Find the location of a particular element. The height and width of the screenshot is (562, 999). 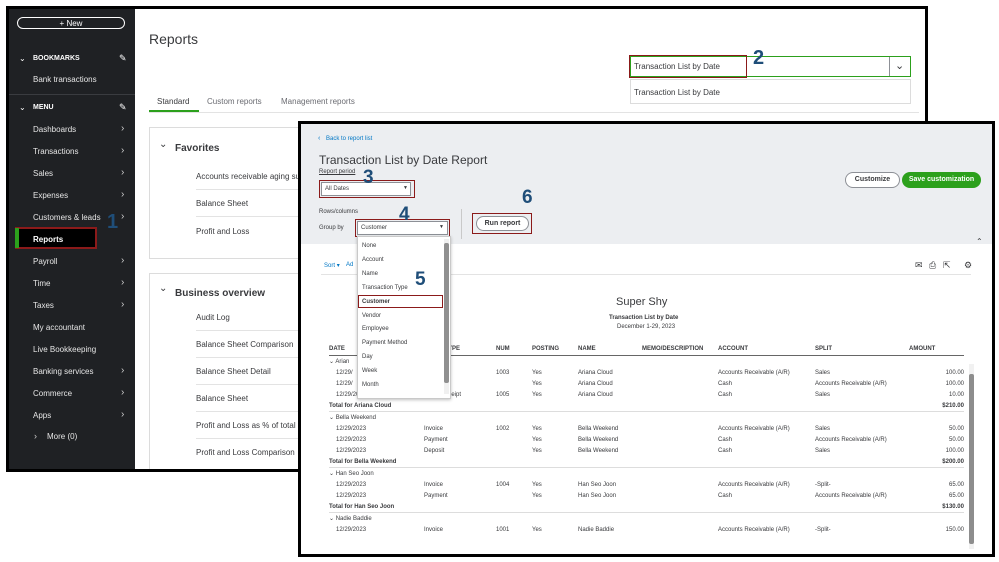

tab-standard: Standard is located at coordinates (173, 101).